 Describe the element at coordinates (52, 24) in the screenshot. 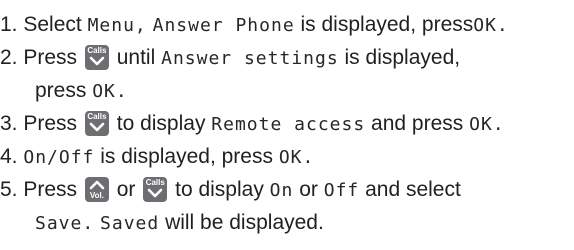

I see `step-text: Select` at that location.